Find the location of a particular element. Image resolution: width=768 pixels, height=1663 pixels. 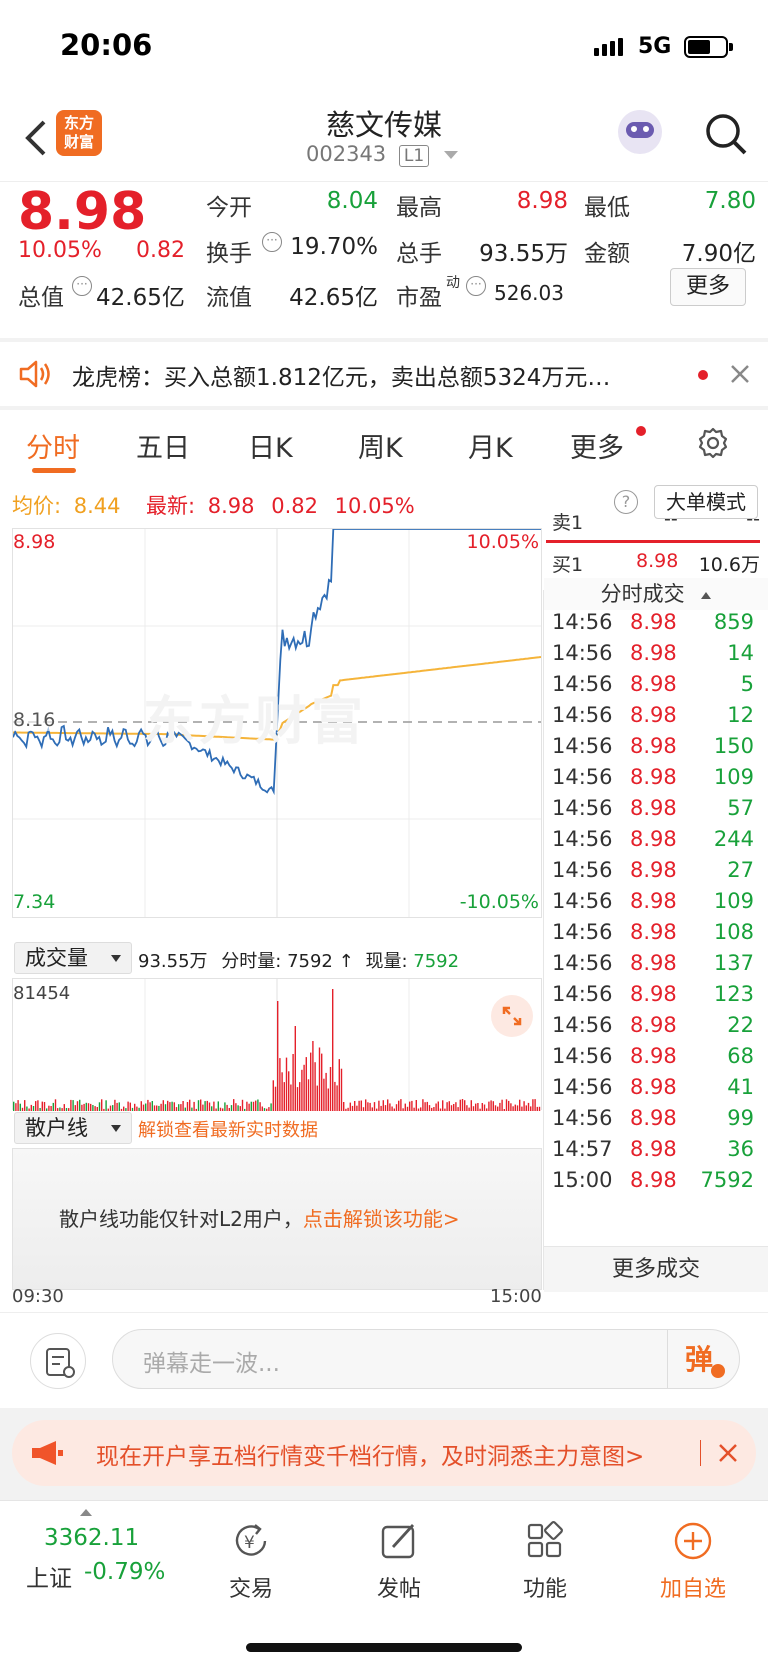

tab-intraday: 分时 is located at coordinates (53, 445).